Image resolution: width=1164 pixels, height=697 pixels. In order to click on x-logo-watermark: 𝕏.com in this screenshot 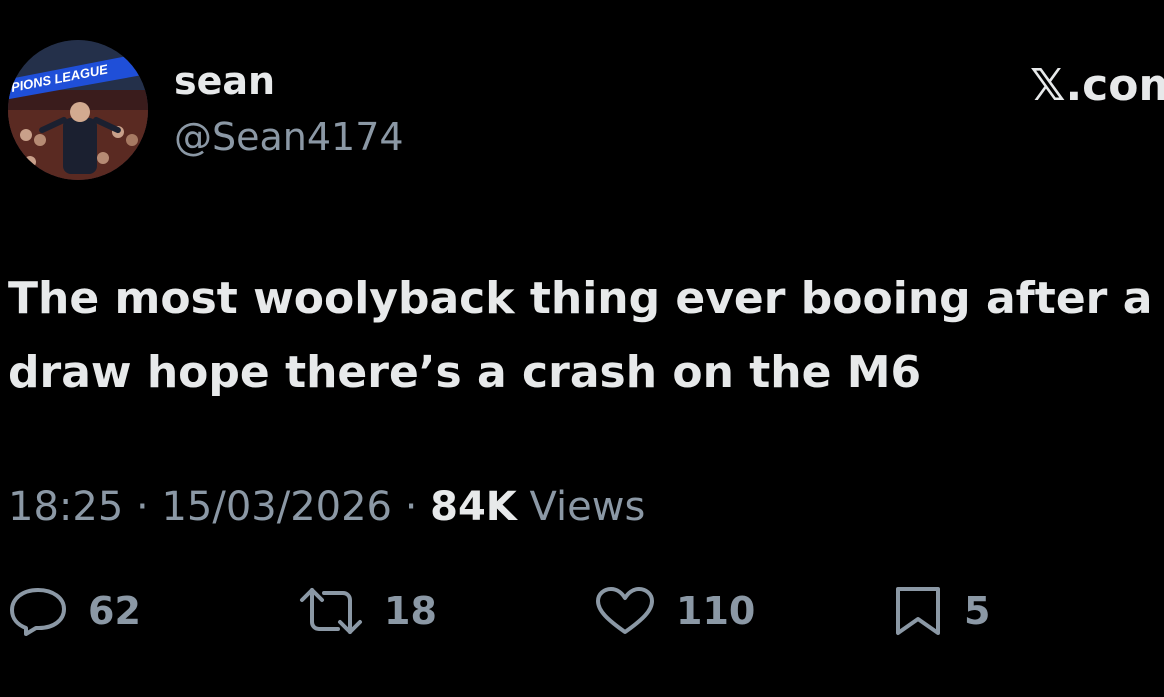, I will do `click(1097, 85)`.